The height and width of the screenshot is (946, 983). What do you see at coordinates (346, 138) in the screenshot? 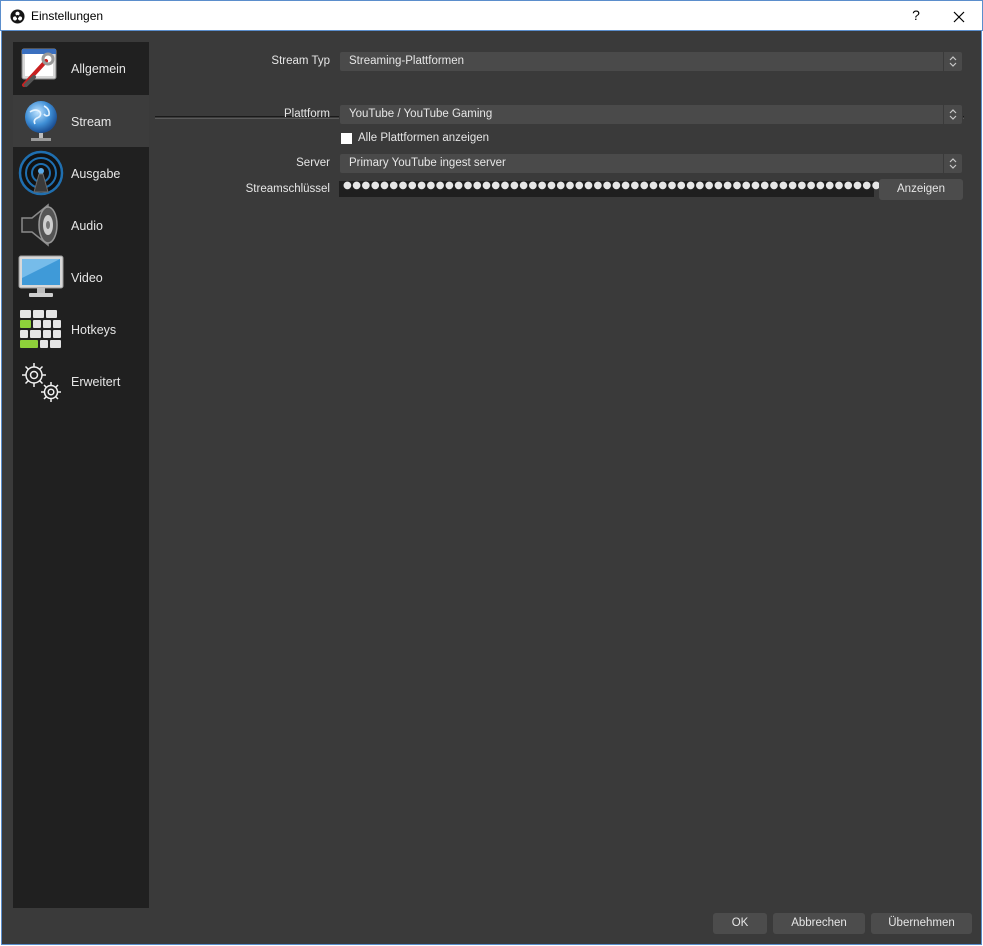
I see `show-all-platforms-checkbox` at bounding box center [346, 138].